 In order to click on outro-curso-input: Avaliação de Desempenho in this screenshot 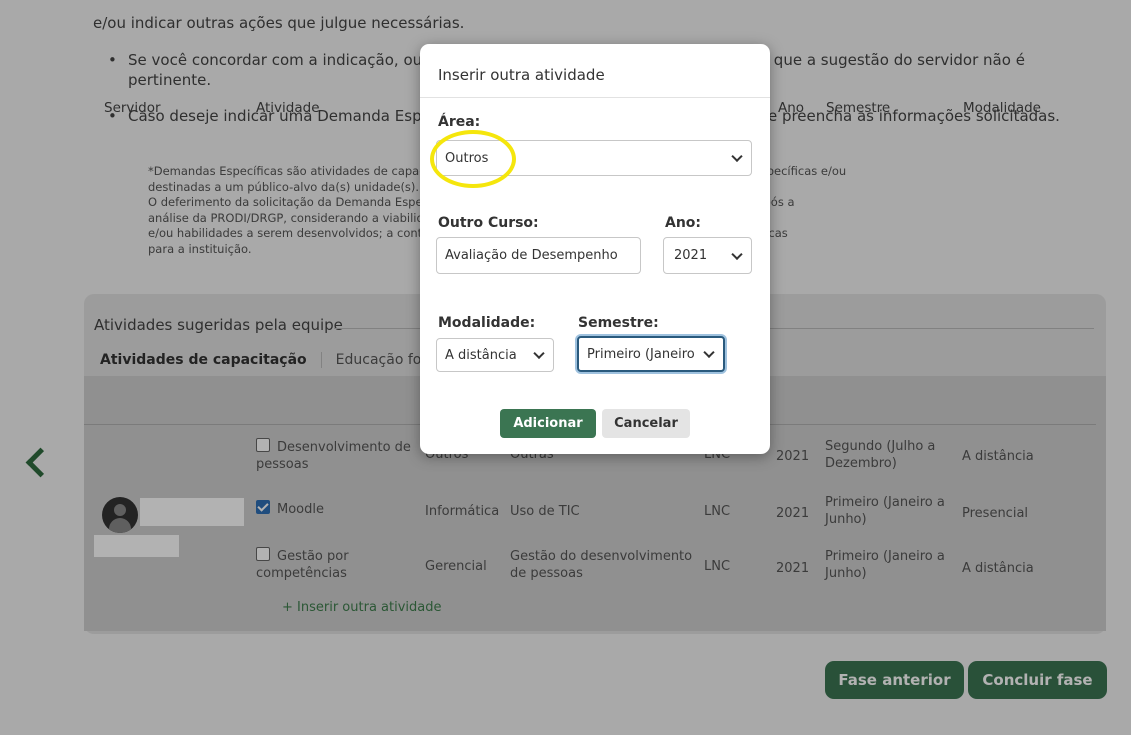, I will do `click(538, 255)`.